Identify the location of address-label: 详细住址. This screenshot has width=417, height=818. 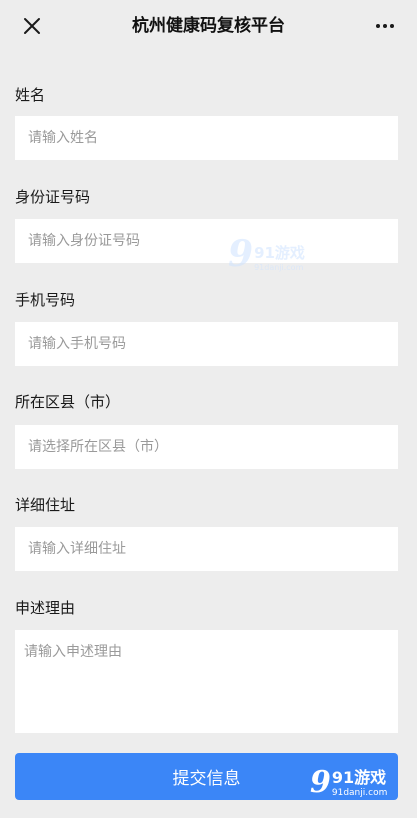
(45, 505).